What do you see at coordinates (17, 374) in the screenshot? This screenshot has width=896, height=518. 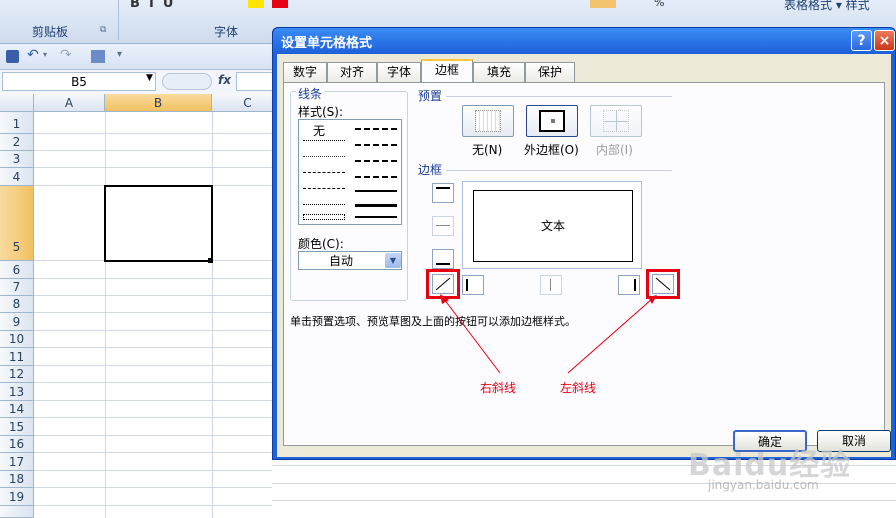 I see `row-header: 12` at bounding box center [17, 374].